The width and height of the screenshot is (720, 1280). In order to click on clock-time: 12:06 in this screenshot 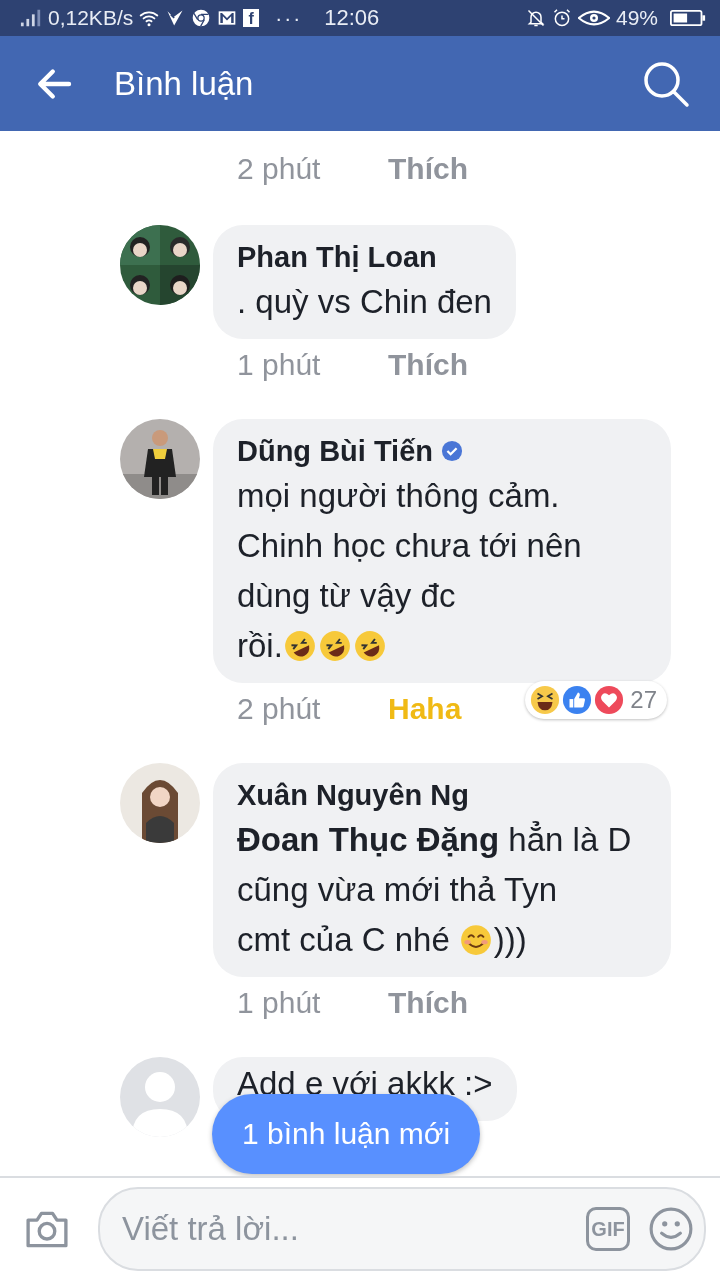, I will do `click(352, 18)`.